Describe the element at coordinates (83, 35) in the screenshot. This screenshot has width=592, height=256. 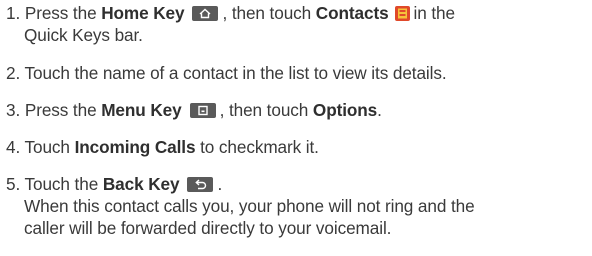
I see `step-continuation: Quick Keys bar.` at that location.